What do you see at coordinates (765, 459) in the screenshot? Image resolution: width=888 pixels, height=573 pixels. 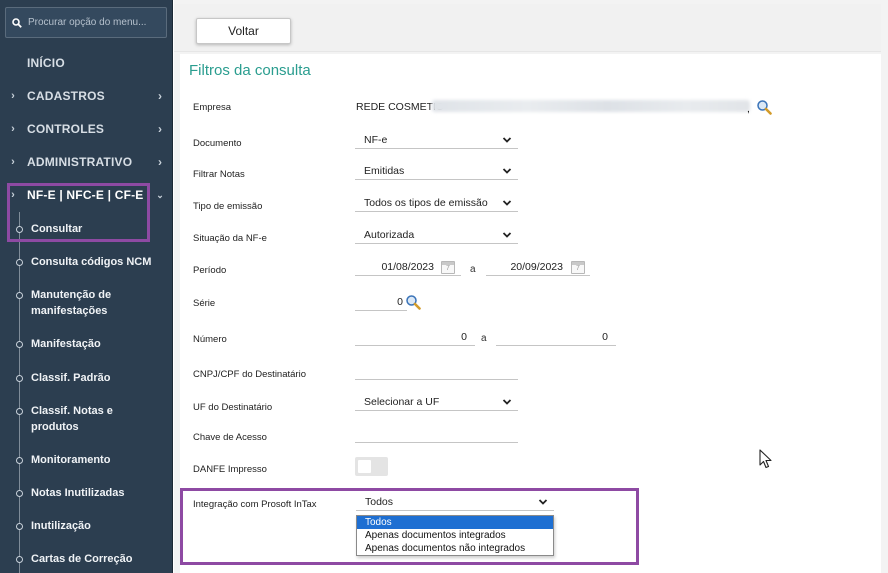 I see `mouse-cursor-icon` at bounding box center [765, 459].